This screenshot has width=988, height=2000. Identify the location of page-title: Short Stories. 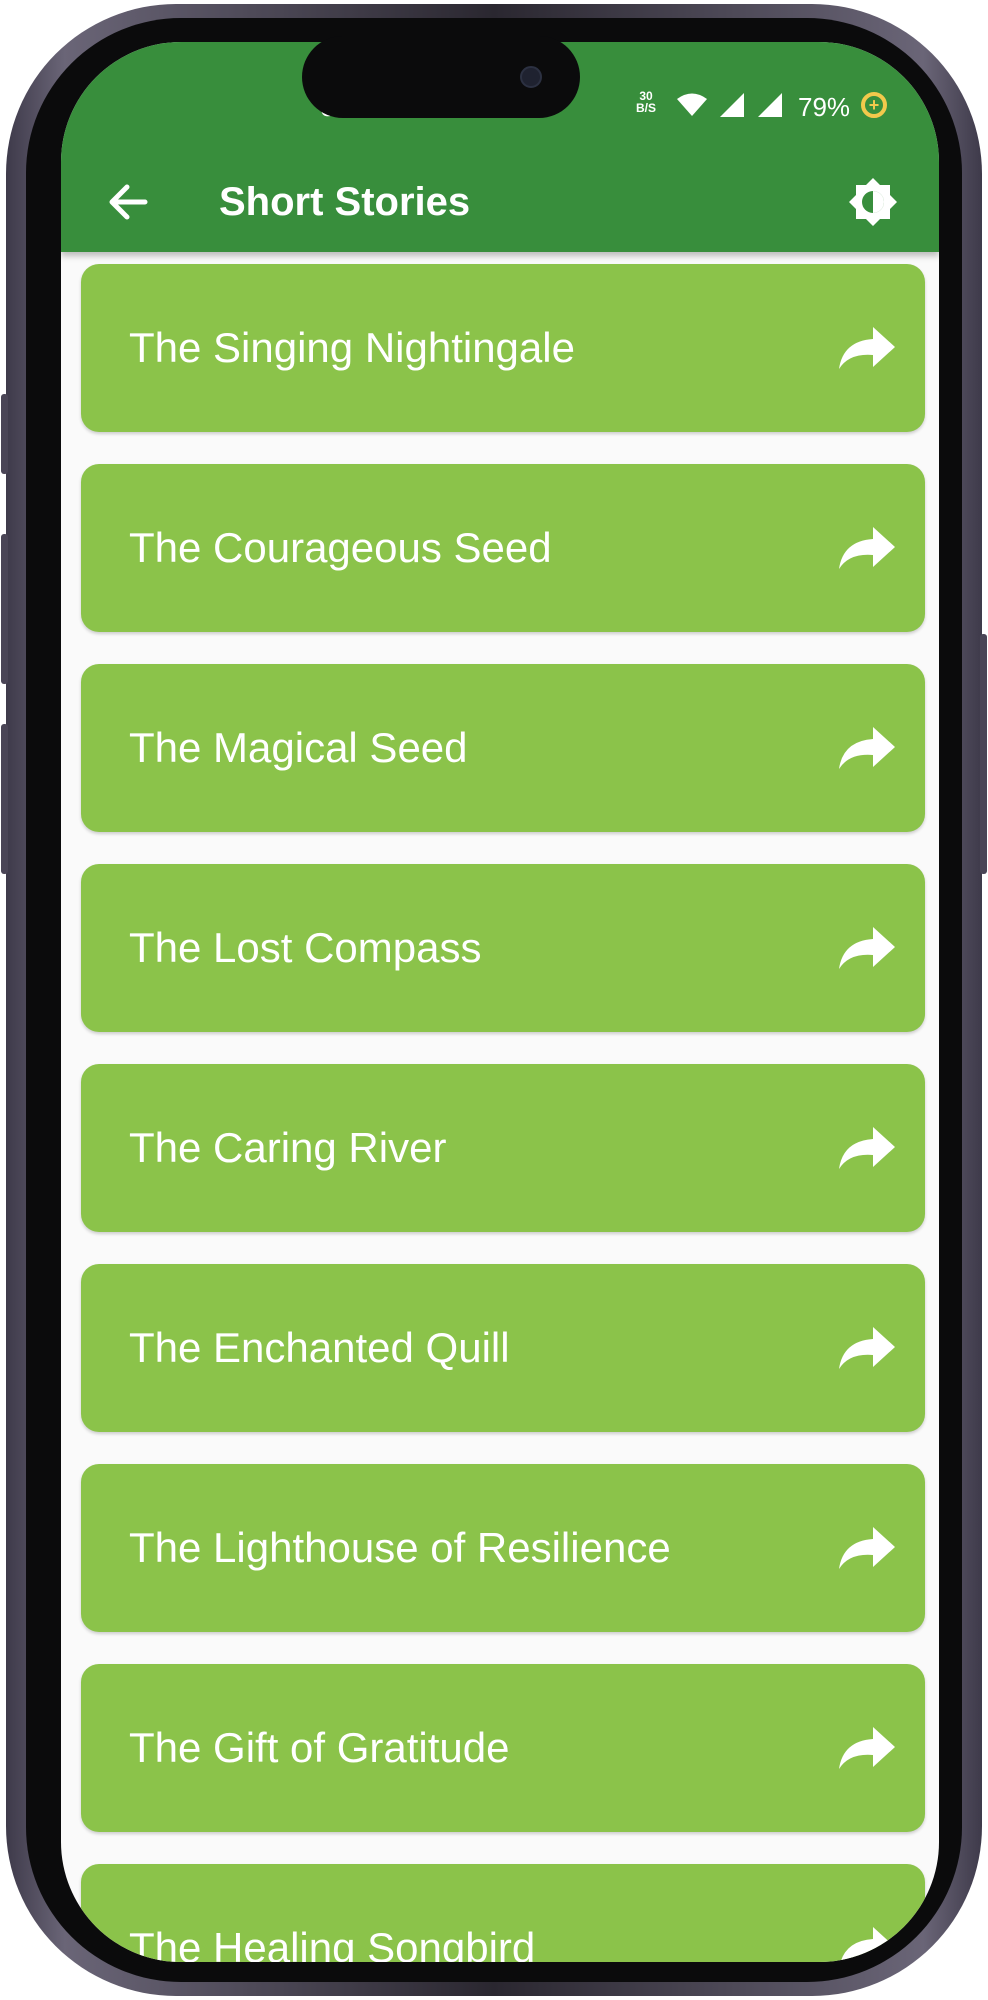
(345, 202).